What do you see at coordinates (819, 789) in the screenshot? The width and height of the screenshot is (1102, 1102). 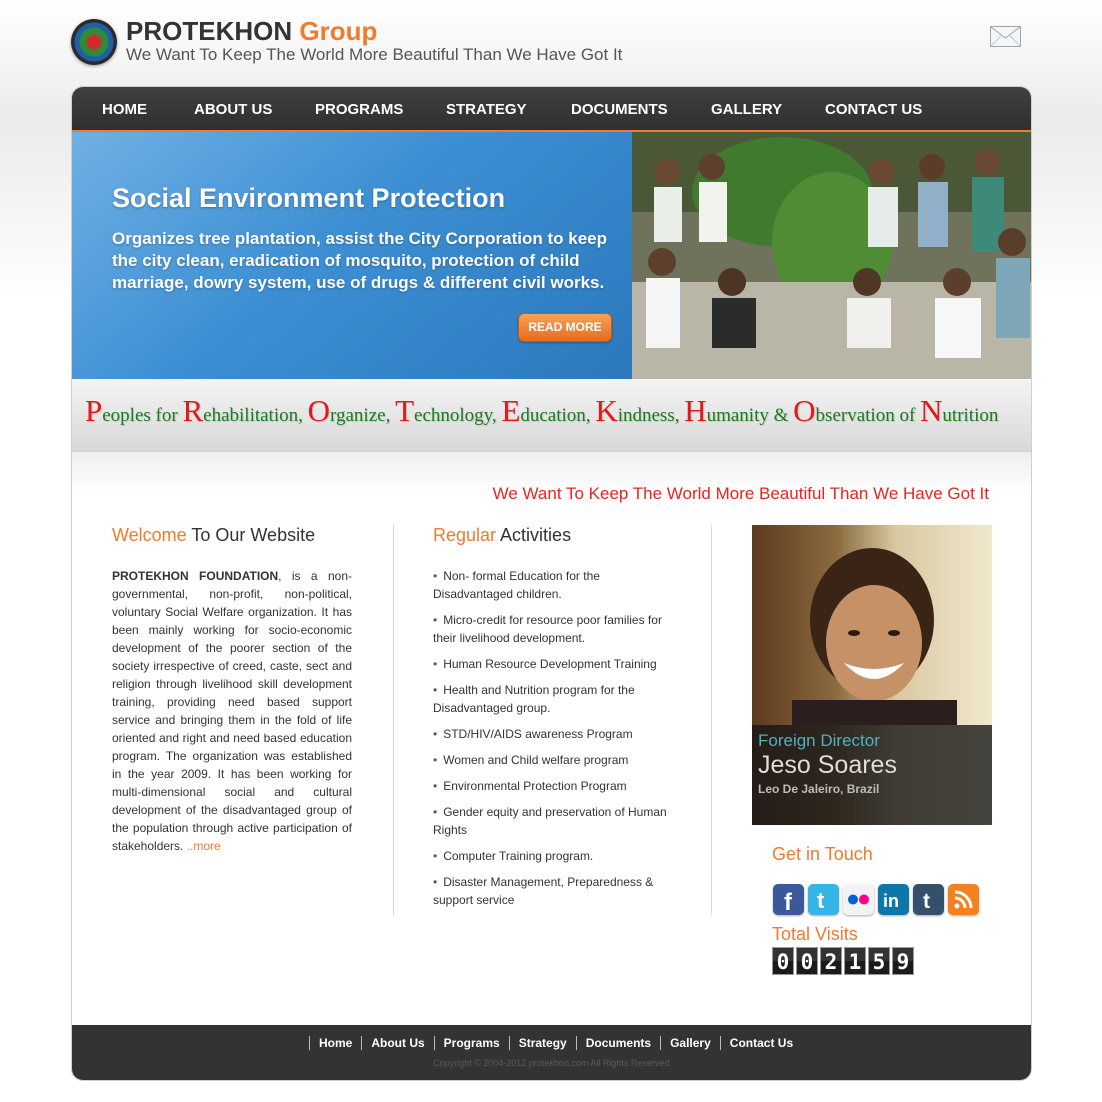 I see `director-location: Leo De Jaleiro, Brazil` at bounding box center [819, 789].